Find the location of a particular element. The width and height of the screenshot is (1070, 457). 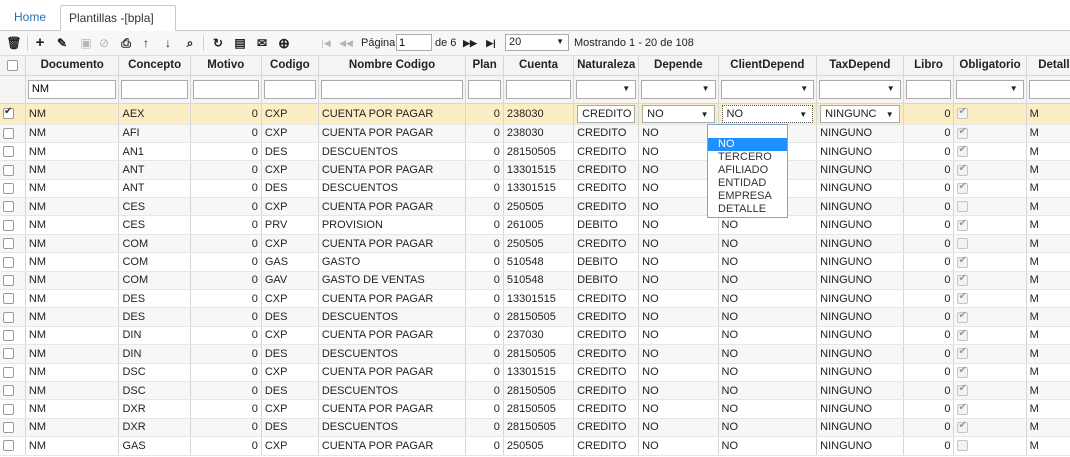

search-icon: ⌕ is located at coordinates (190, 43).